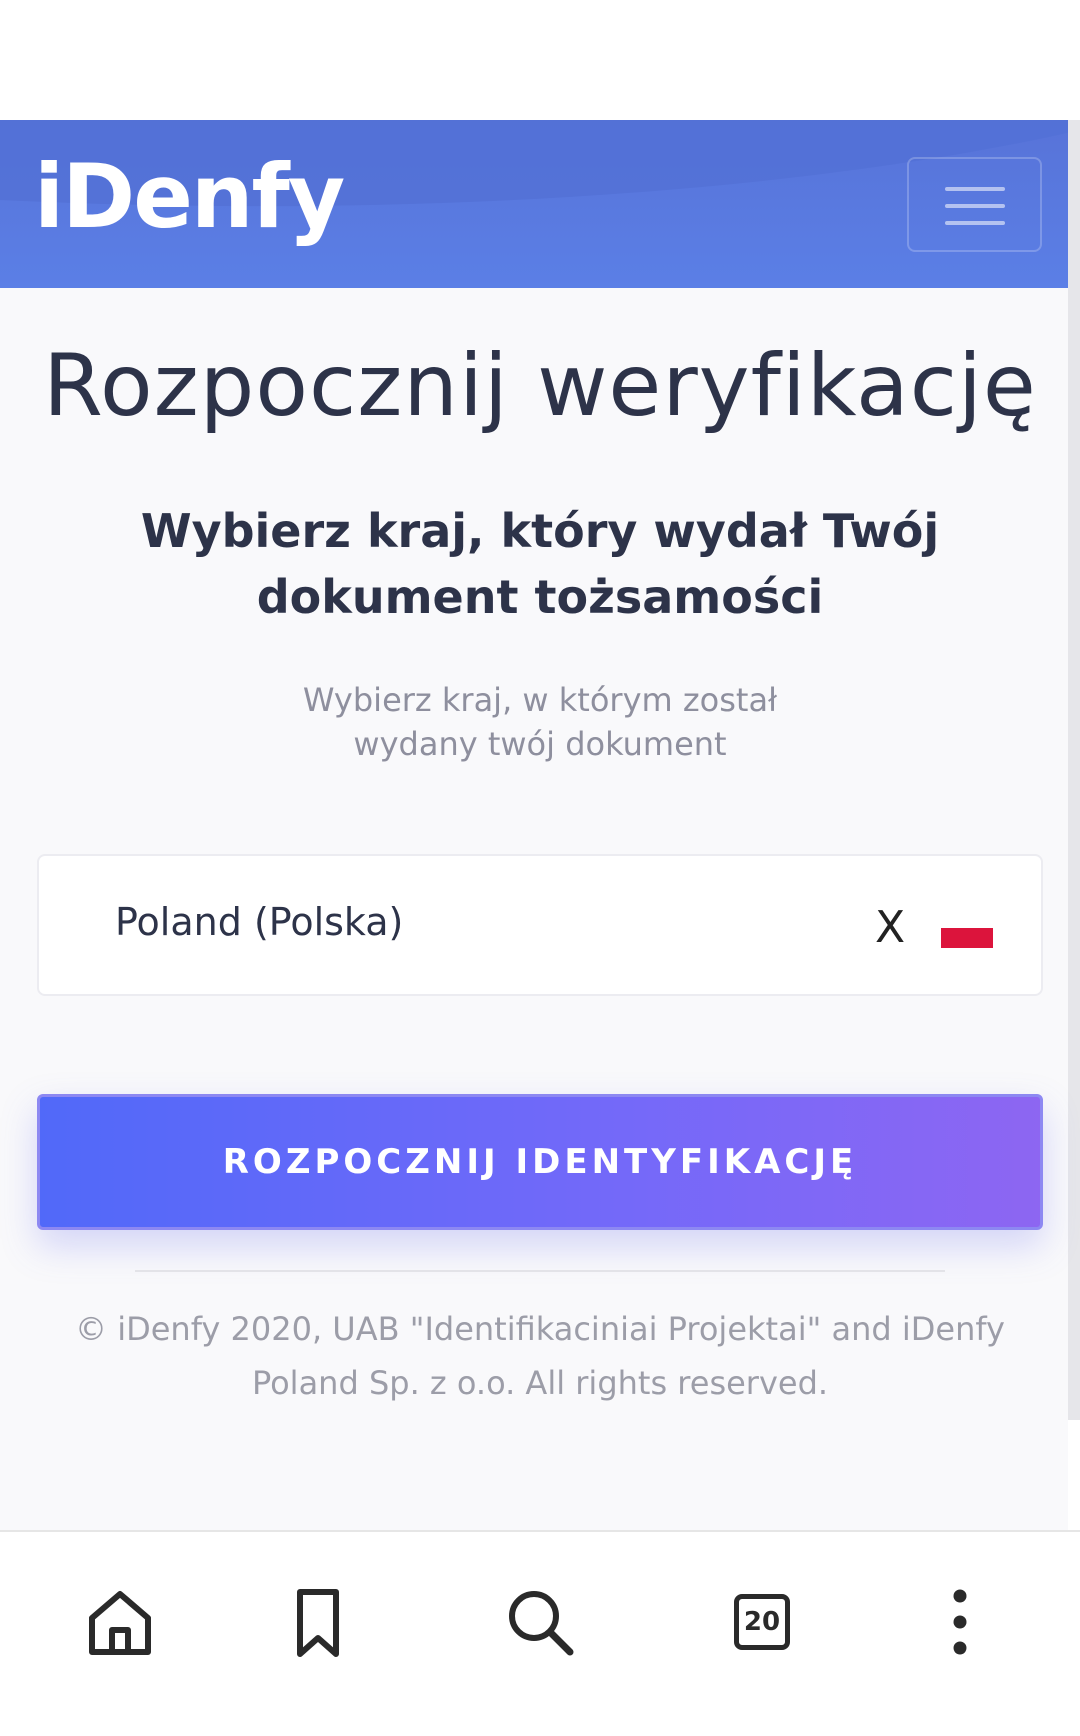 This screenshot has height=1736, width=1080. Describe the element at coordinates (540, 1271) in the screenshot. I see `footer-divider` at that location.